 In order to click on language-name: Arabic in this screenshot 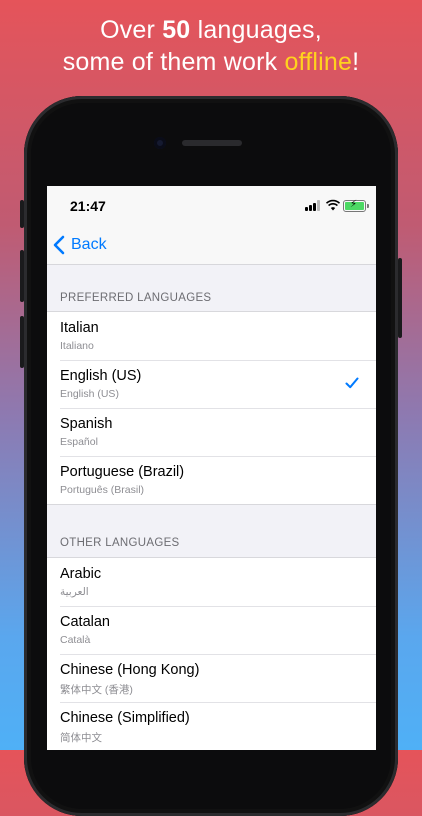, I will do `click(81, 574)`.